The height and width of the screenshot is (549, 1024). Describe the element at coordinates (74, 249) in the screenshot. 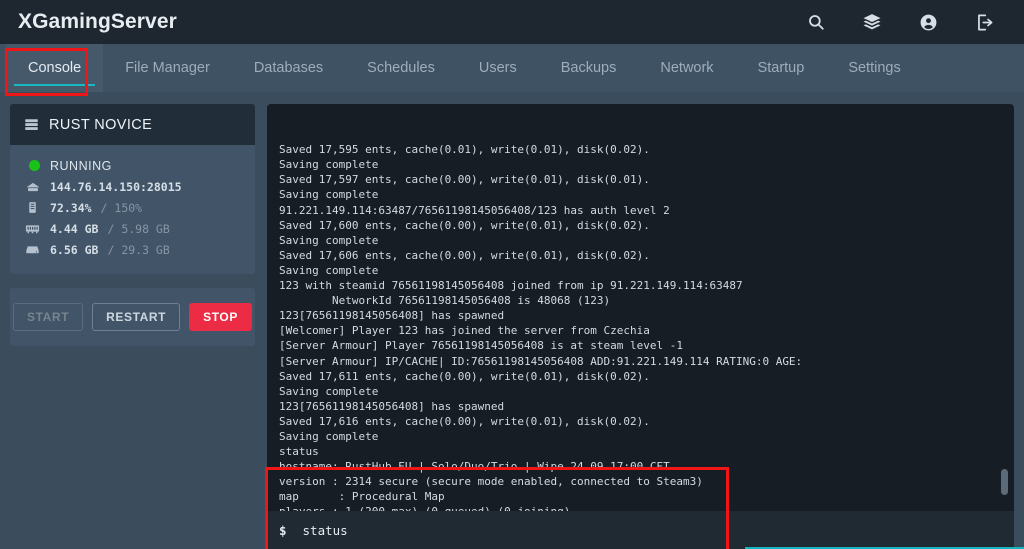

I see `disk-usage-value: 6.56 GB` at that location.